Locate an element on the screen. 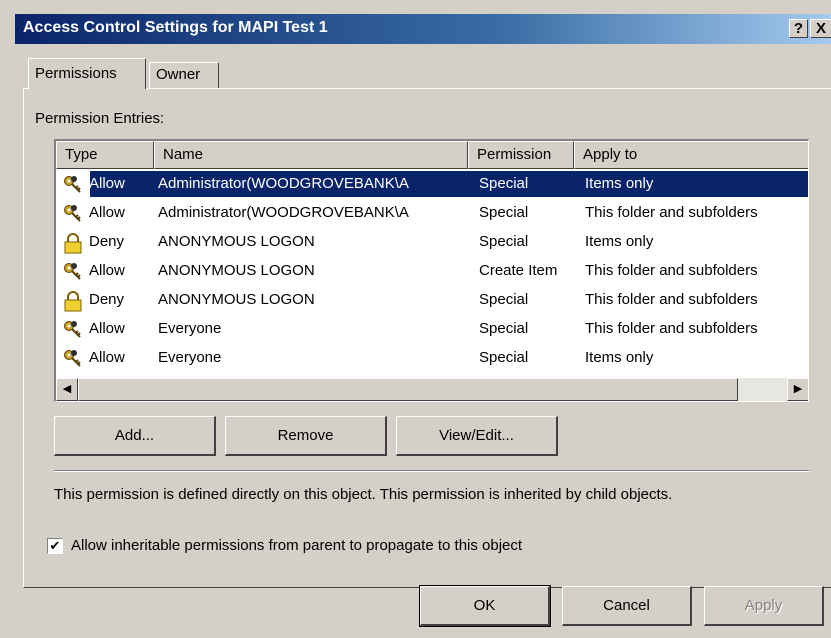  list-header: Type Name Permission Apply to is located at coordinates (432, 155).